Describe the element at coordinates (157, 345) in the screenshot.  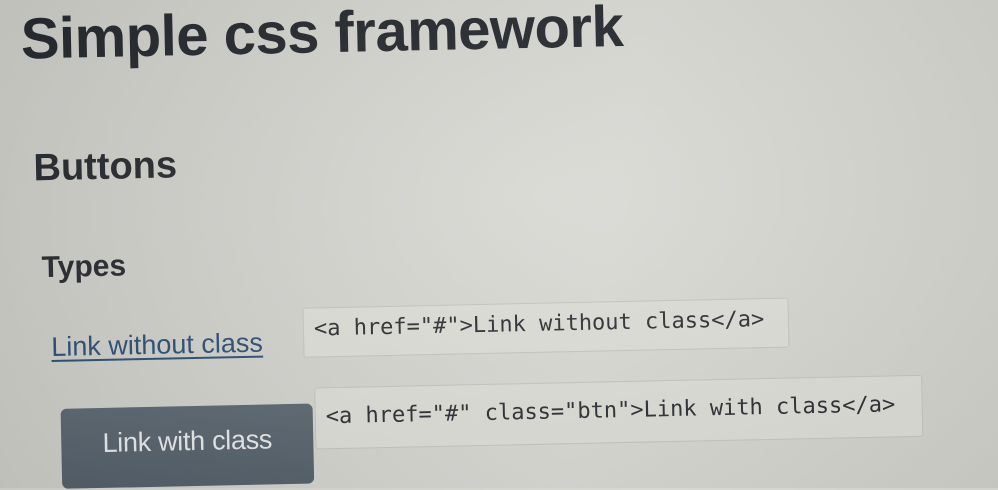
I see `link-without-class: Link without class` at that location.